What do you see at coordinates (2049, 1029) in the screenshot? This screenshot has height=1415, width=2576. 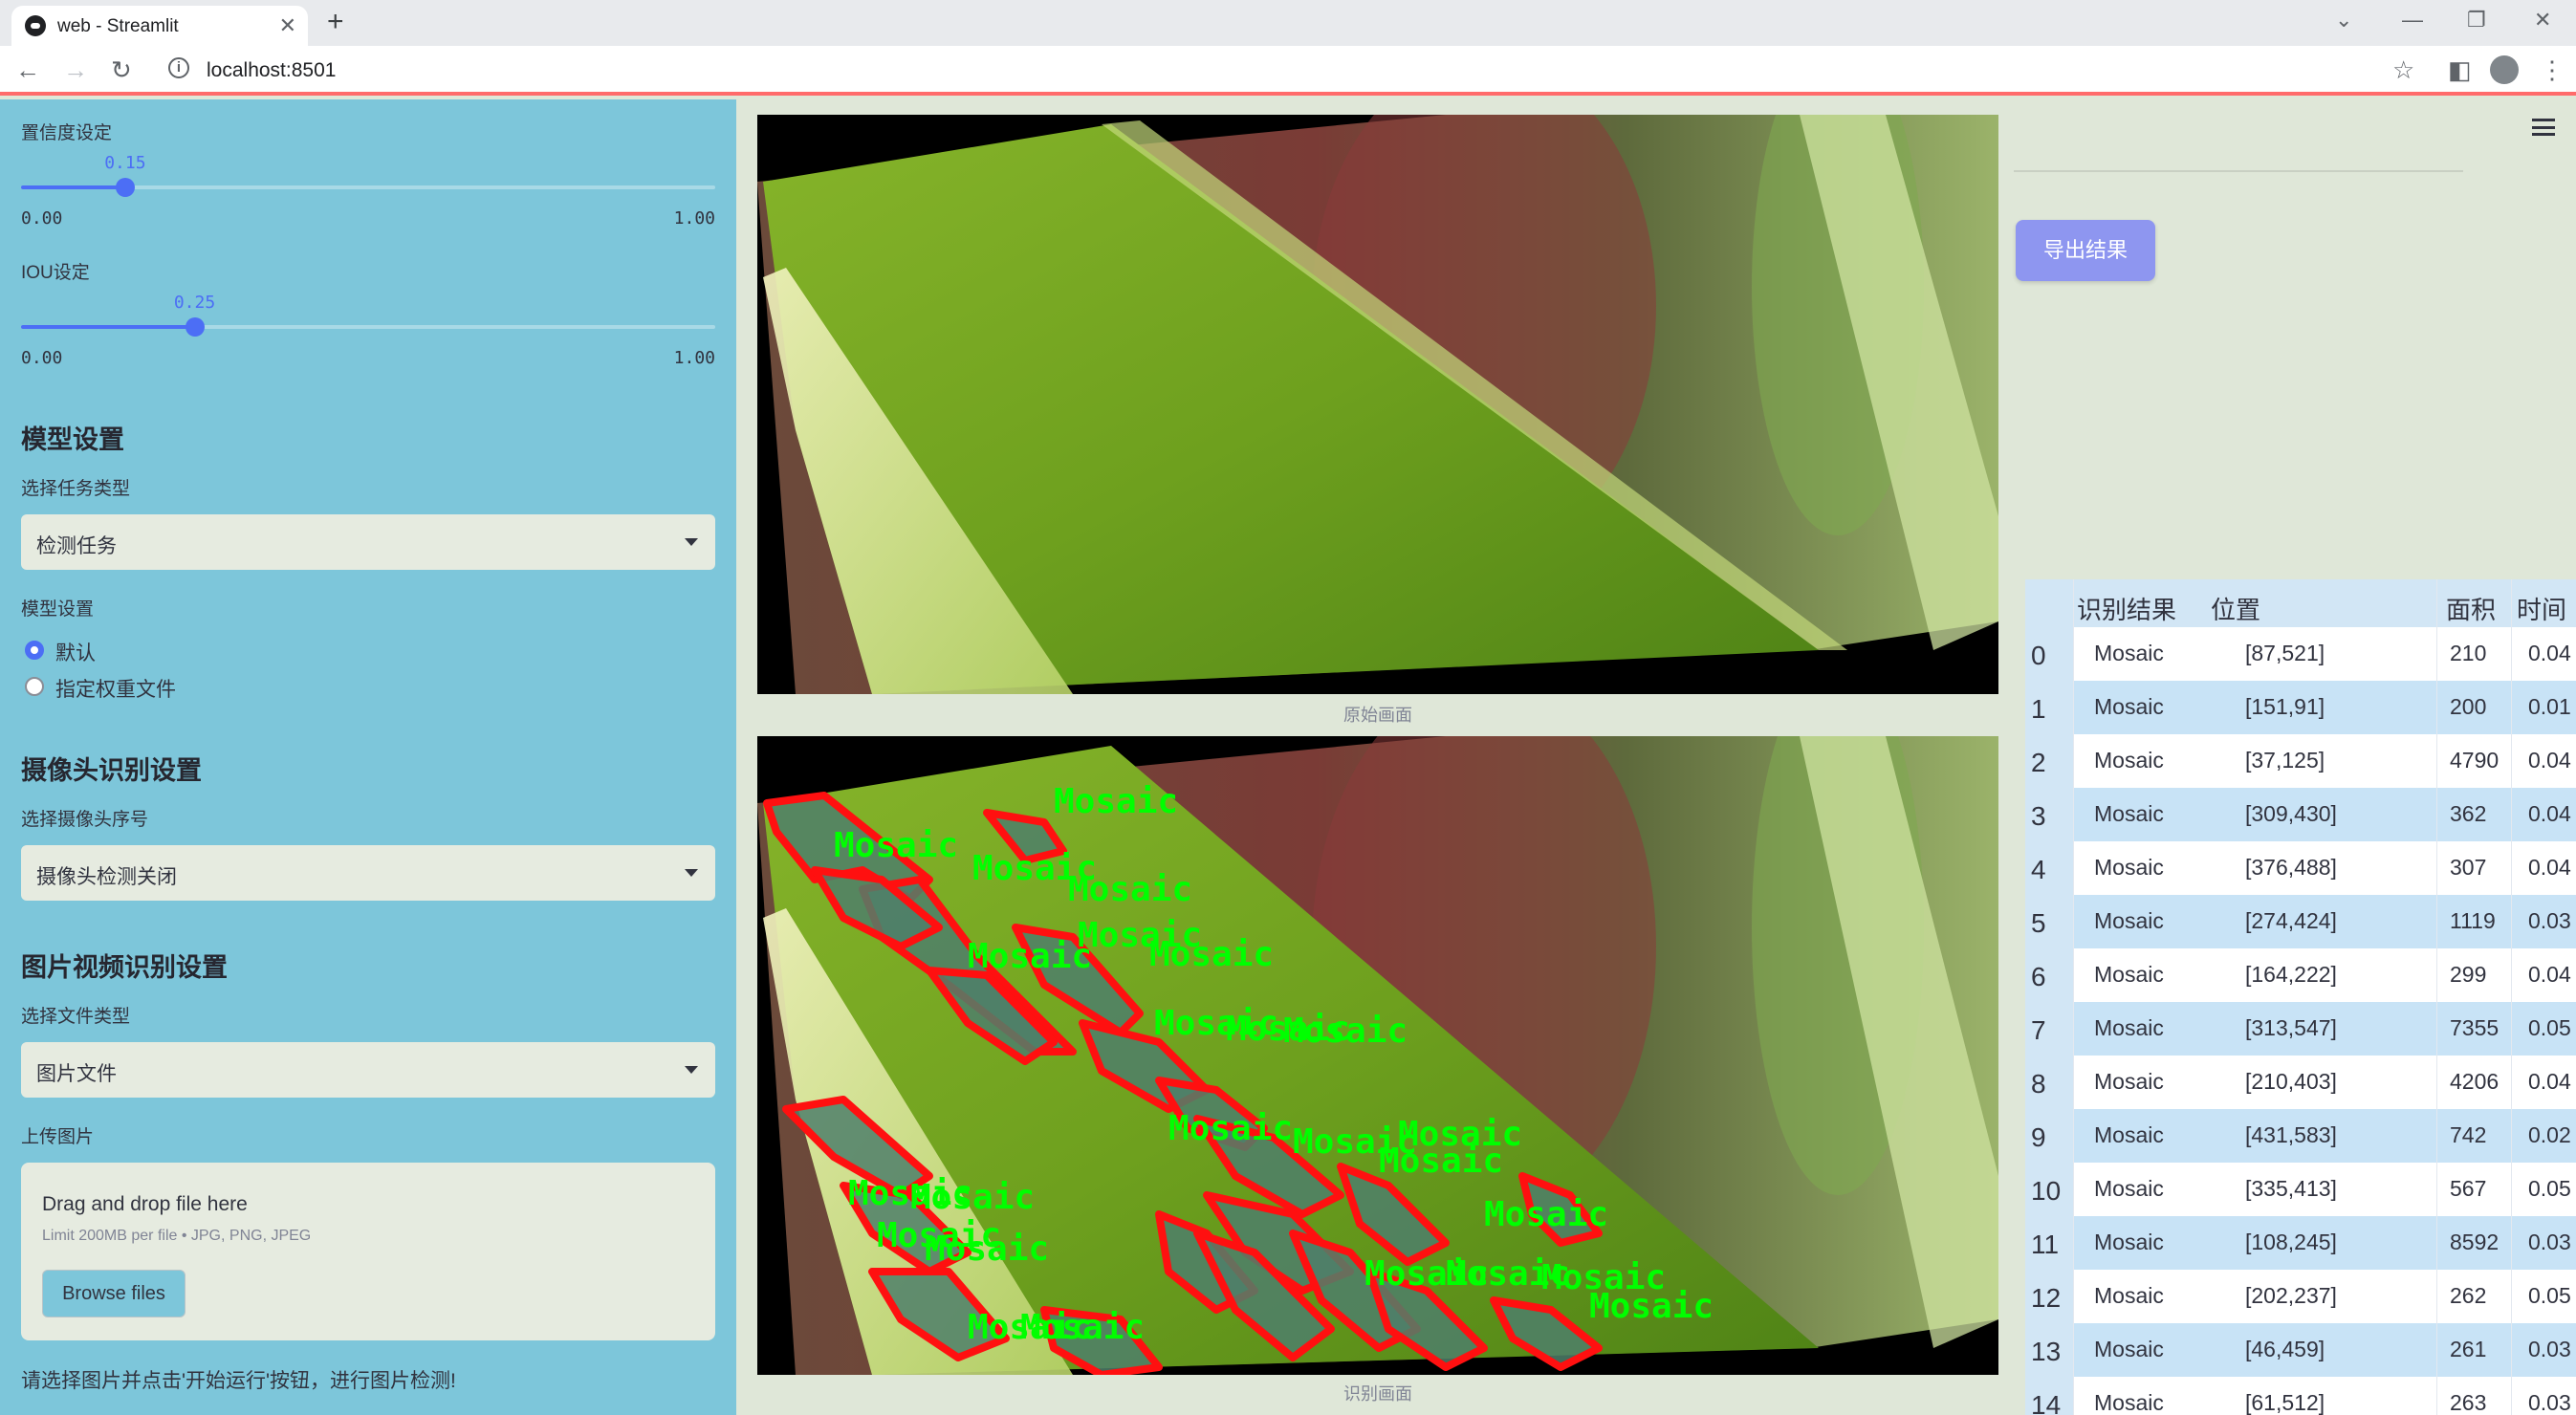 I see `row-index: 7` at bounding box center [2049, 1029].